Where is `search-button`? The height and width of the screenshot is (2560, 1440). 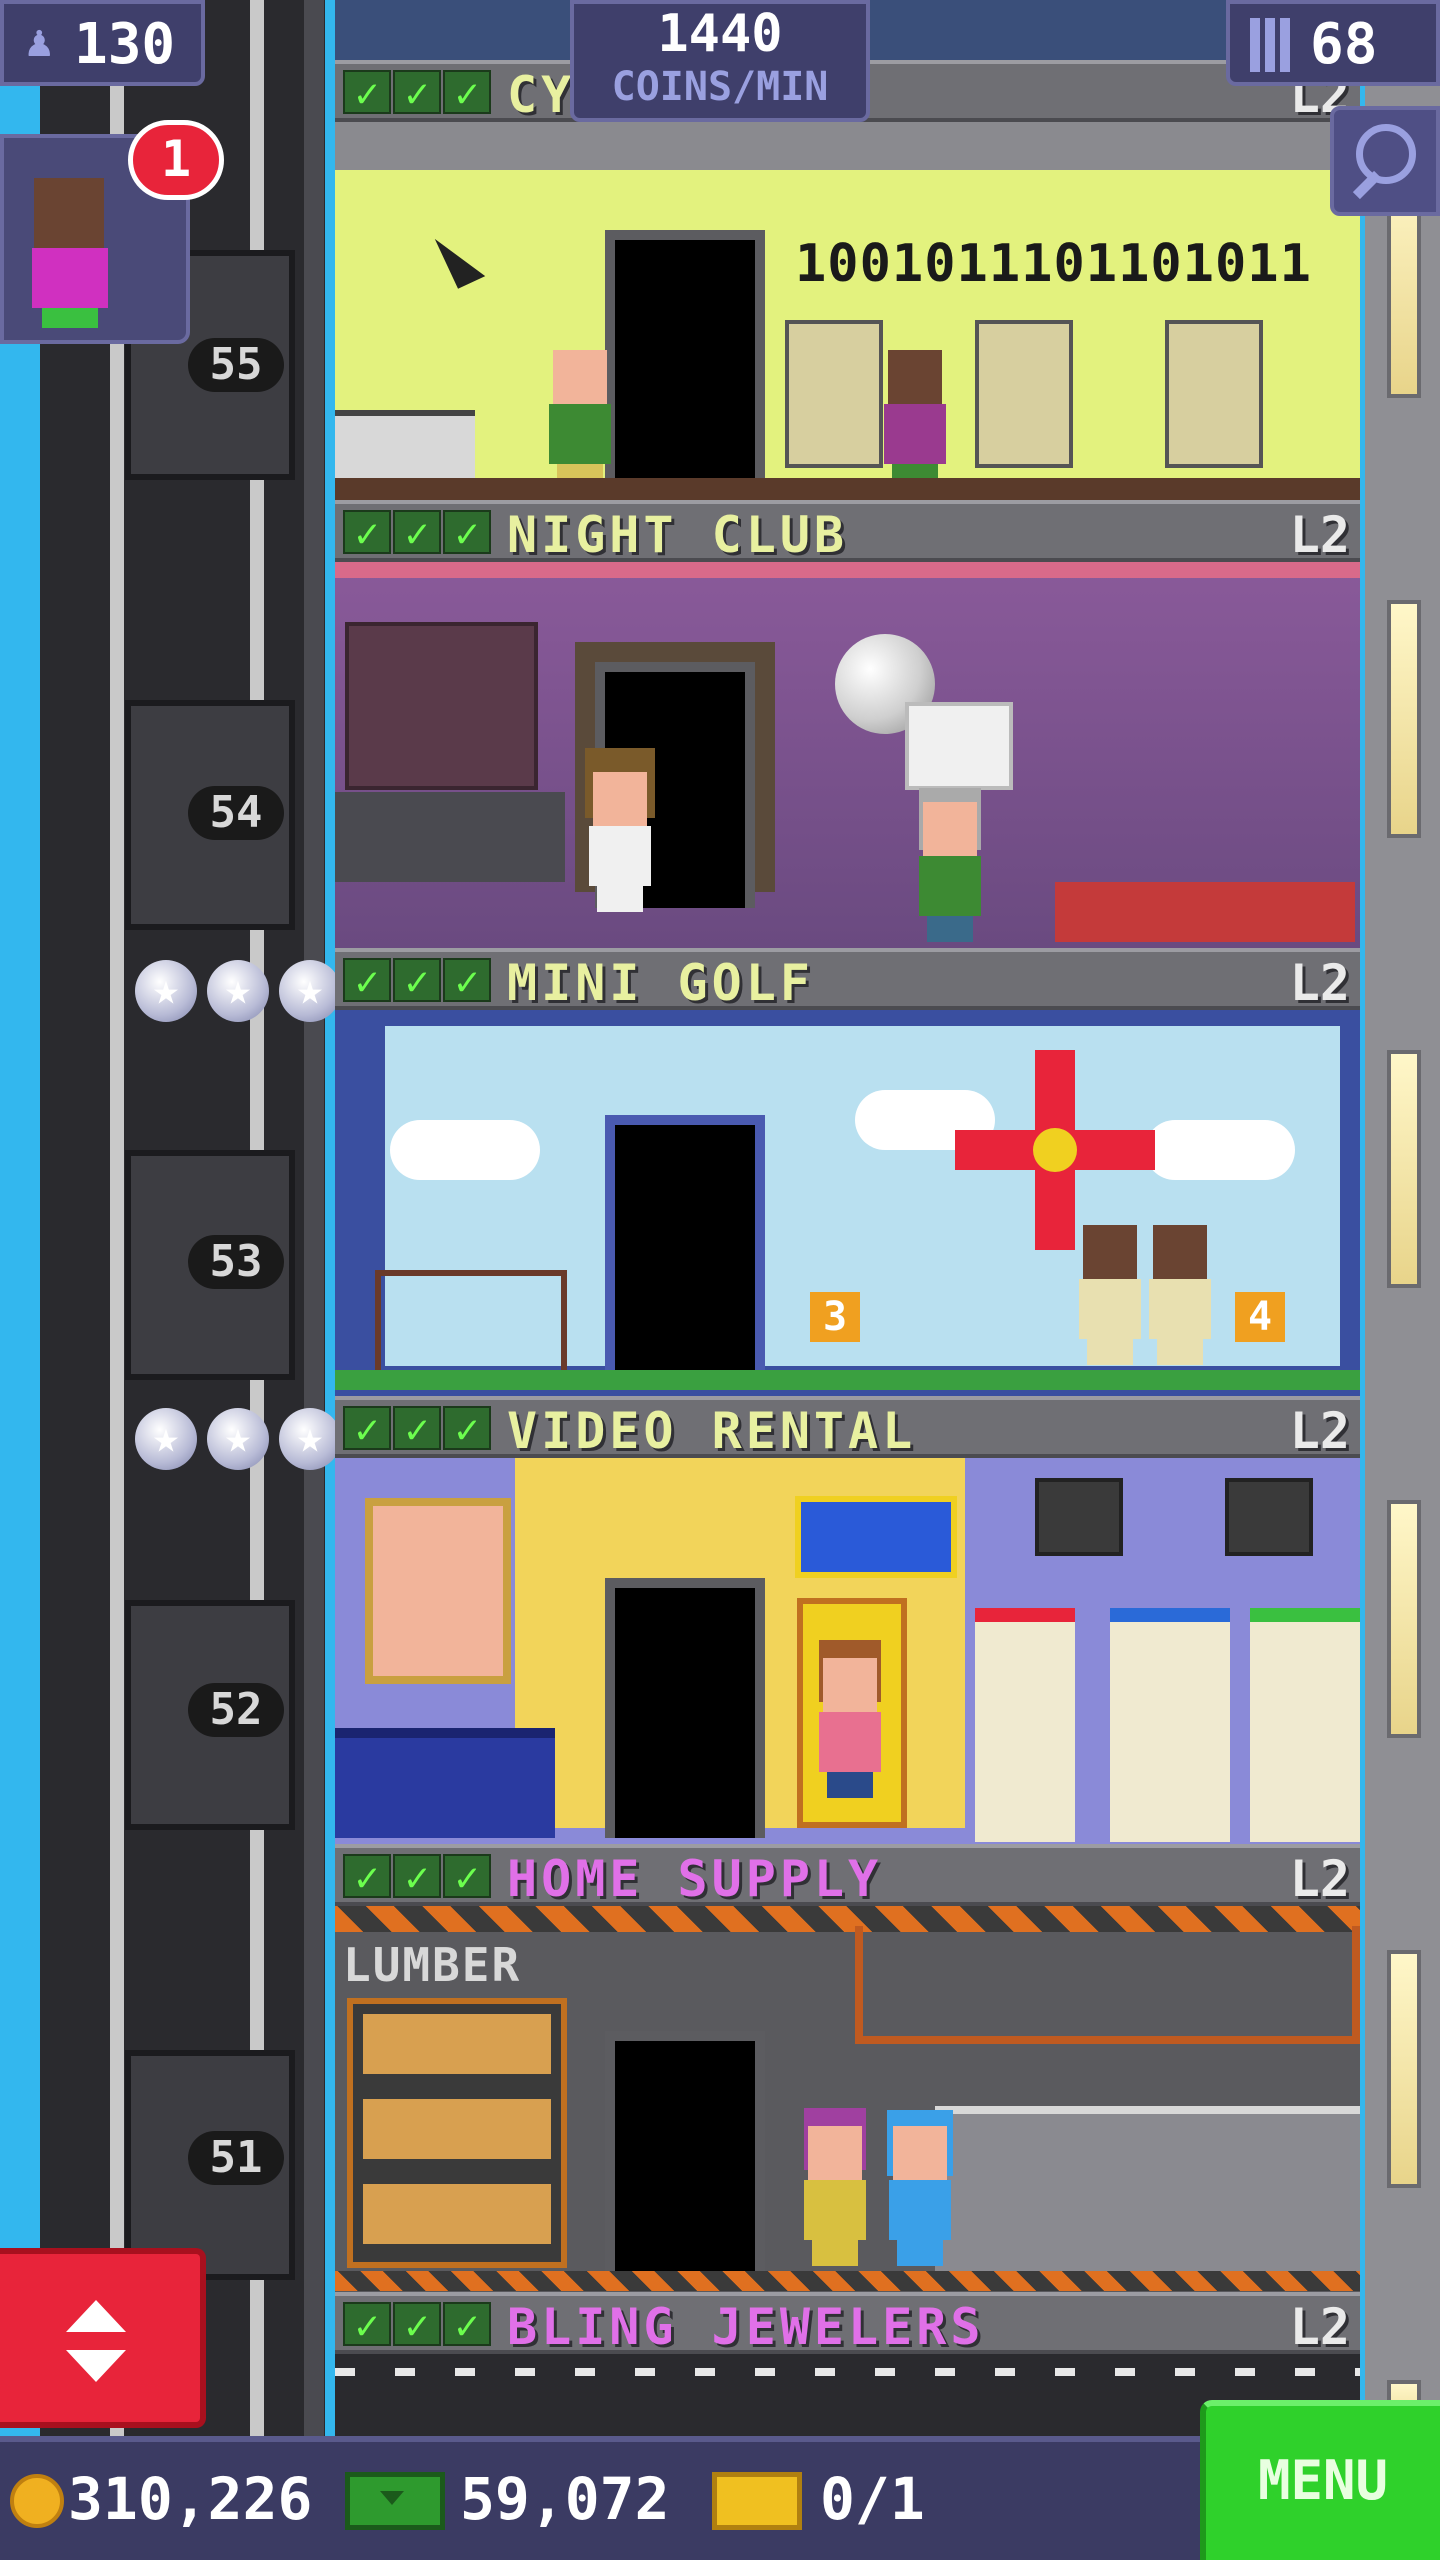
search-button is located at coordinates (1385, 161).